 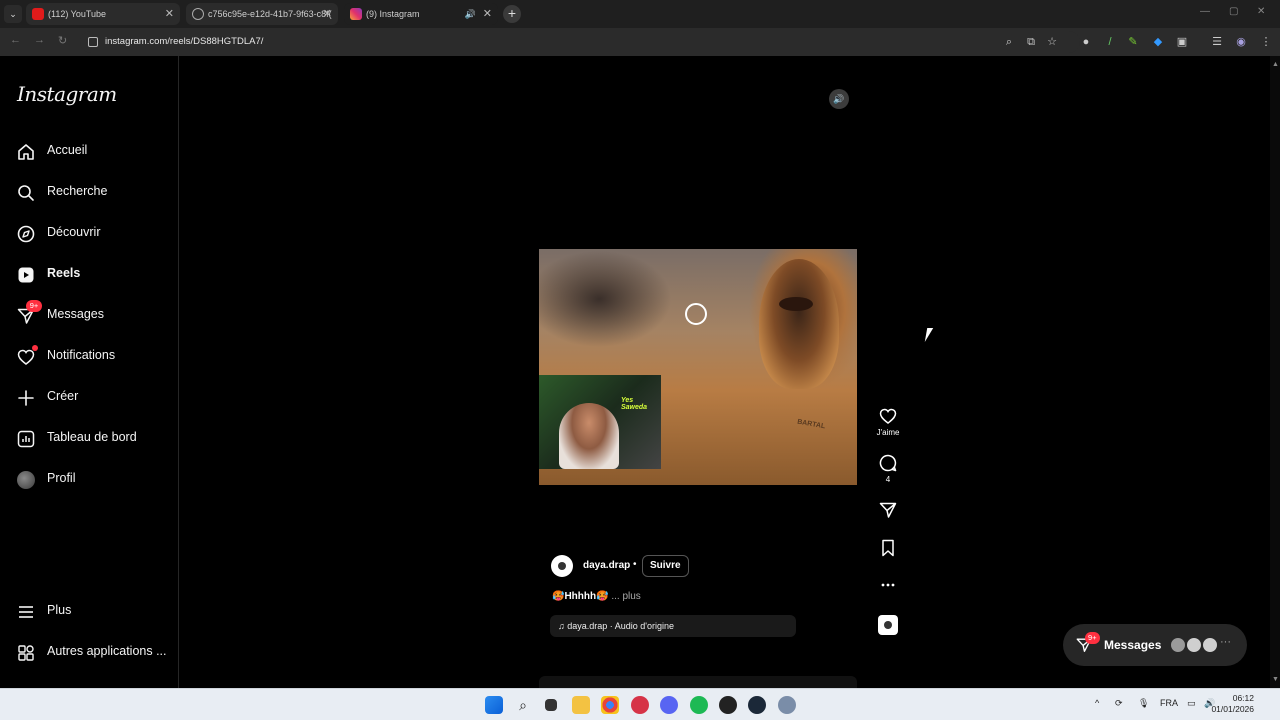 I want to click on audio-link: ♫ daya.drap · Audio d'origine, so click(x=673, y=626).